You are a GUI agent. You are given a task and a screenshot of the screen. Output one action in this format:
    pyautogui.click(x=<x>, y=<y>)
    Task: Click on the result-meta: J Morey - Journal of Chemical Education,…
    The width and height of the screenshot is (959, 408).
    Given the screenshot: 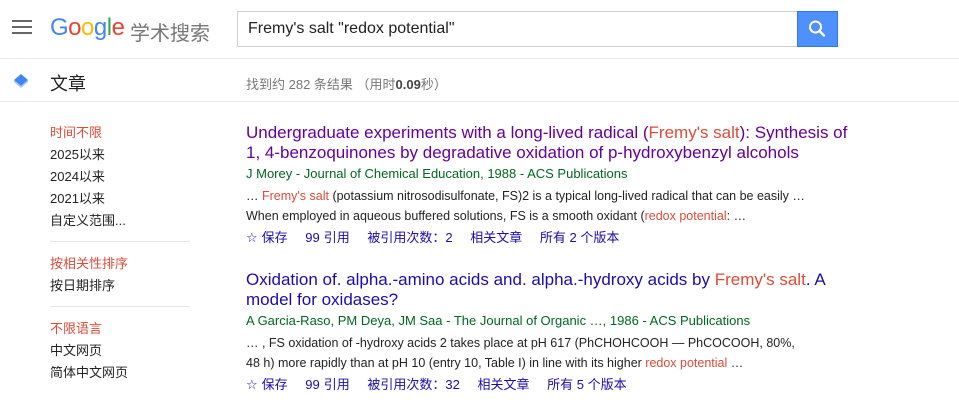 What is the action you would take?
    pyautogui.click(x=437, y=173)
    